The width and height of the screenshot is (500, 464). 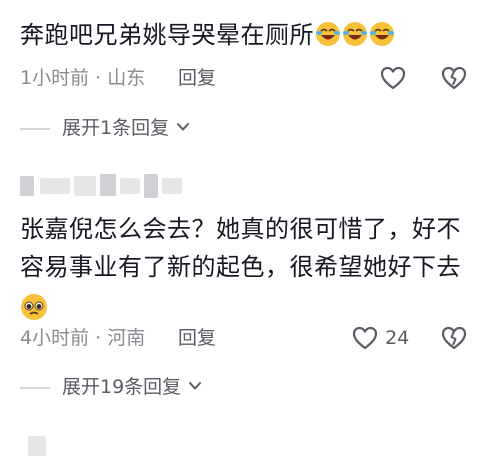 What do you see at coordinates (34, 307) in the screenshot?
I see `pleading-face-emoji` at bounding box center [34, 307].